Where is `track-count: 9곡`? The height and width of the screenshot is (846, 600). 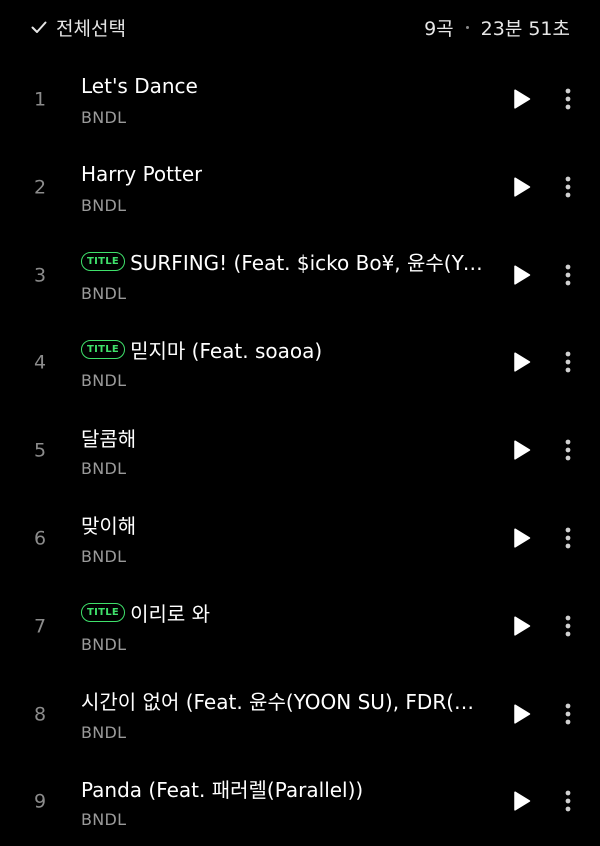 track-count: 9곡 is located at coordinates (439, 28).